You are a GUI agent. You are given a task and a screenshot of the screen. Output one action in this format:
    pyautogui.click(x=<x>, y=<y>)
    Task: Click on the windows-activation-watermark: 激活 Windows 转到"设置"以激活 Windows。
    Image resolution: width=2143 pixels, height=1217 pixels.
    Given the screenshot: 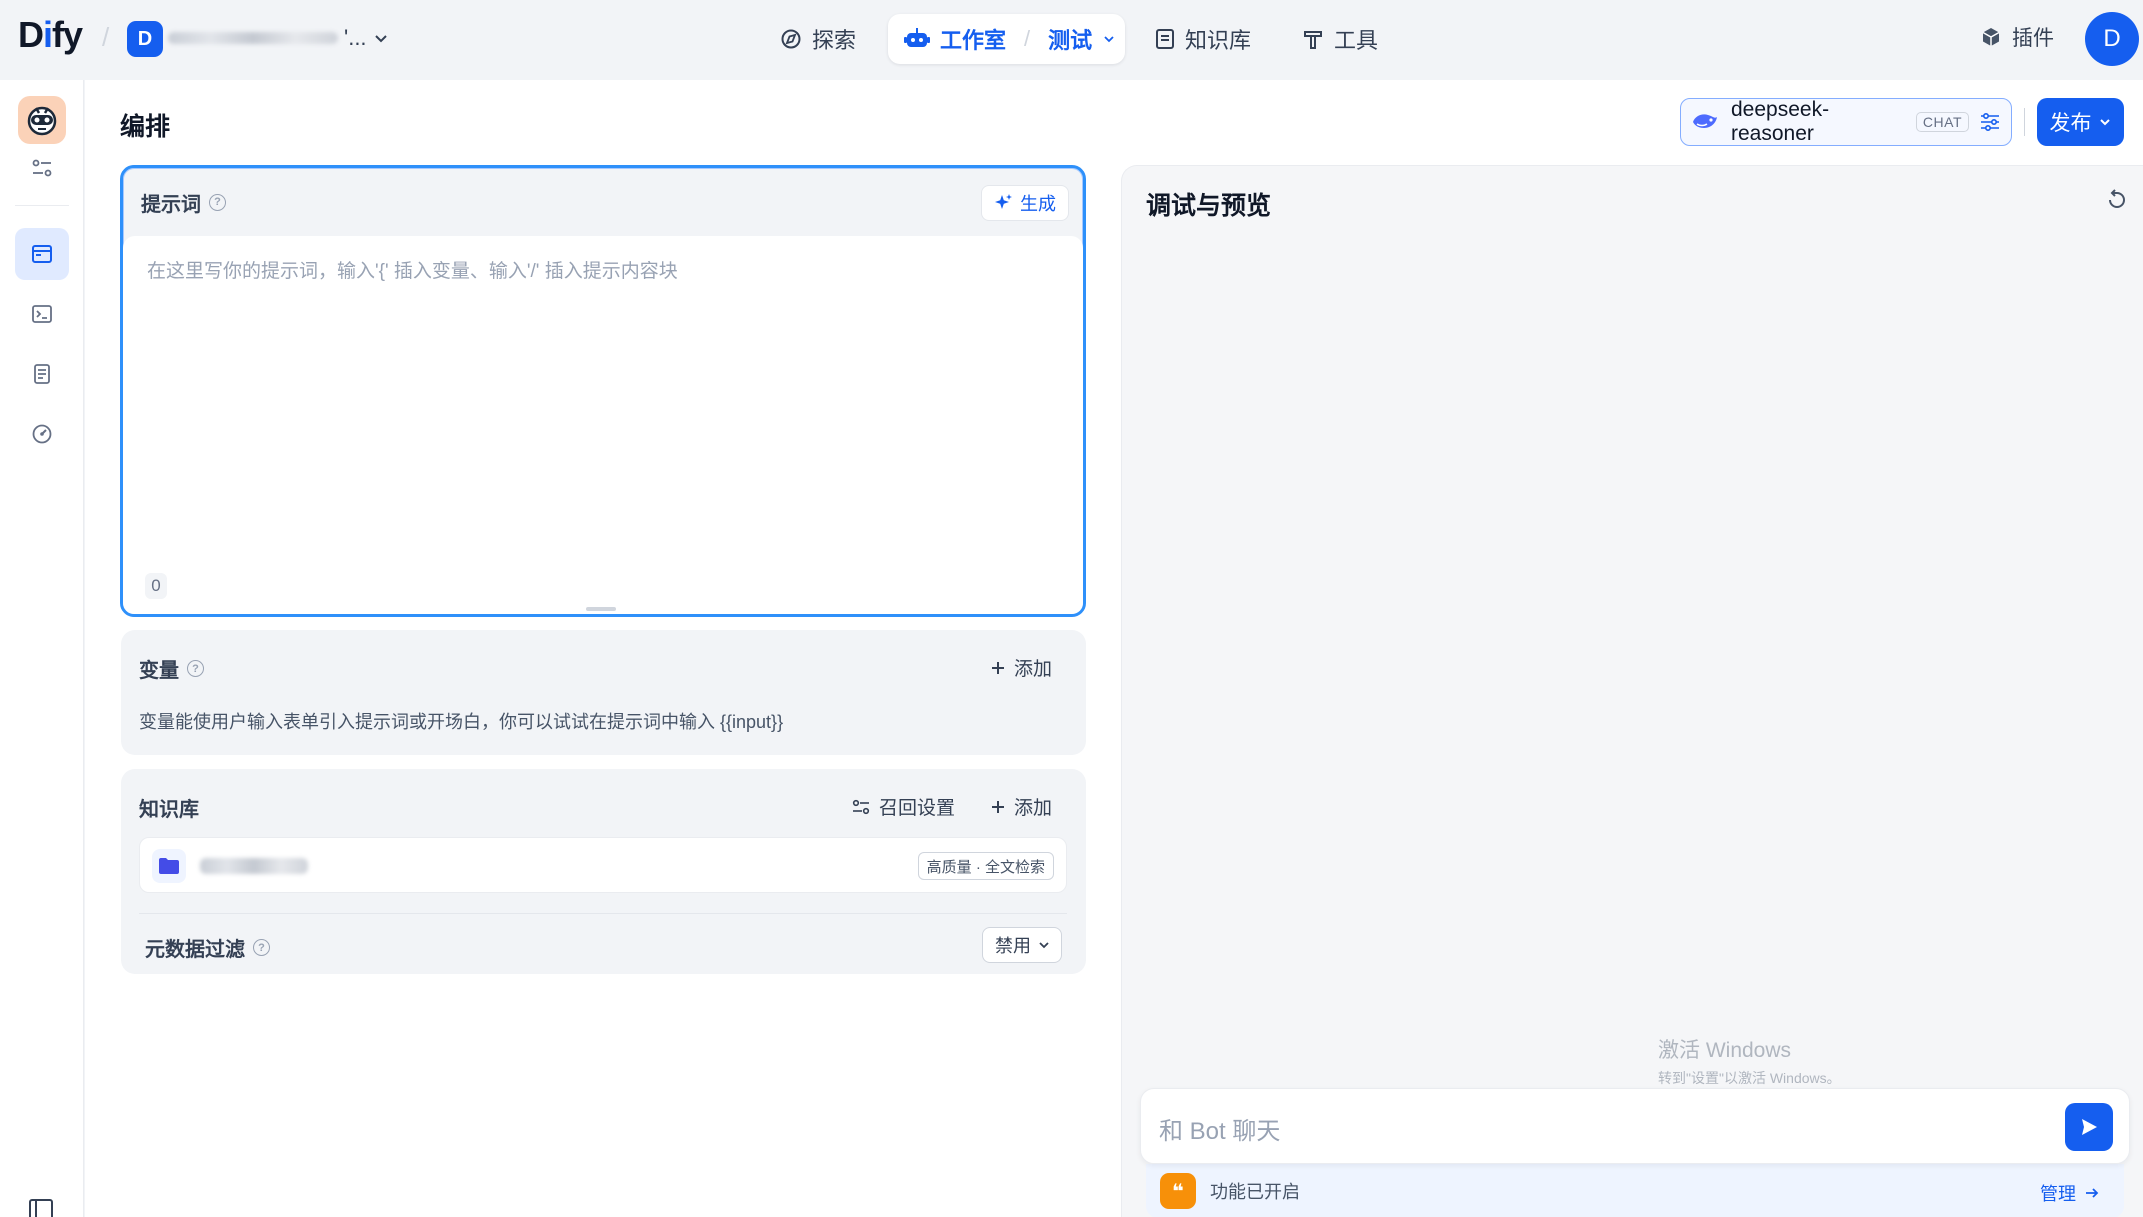 What is the action you would take?
    pyautogui.click(x=1749, y=1061)
    